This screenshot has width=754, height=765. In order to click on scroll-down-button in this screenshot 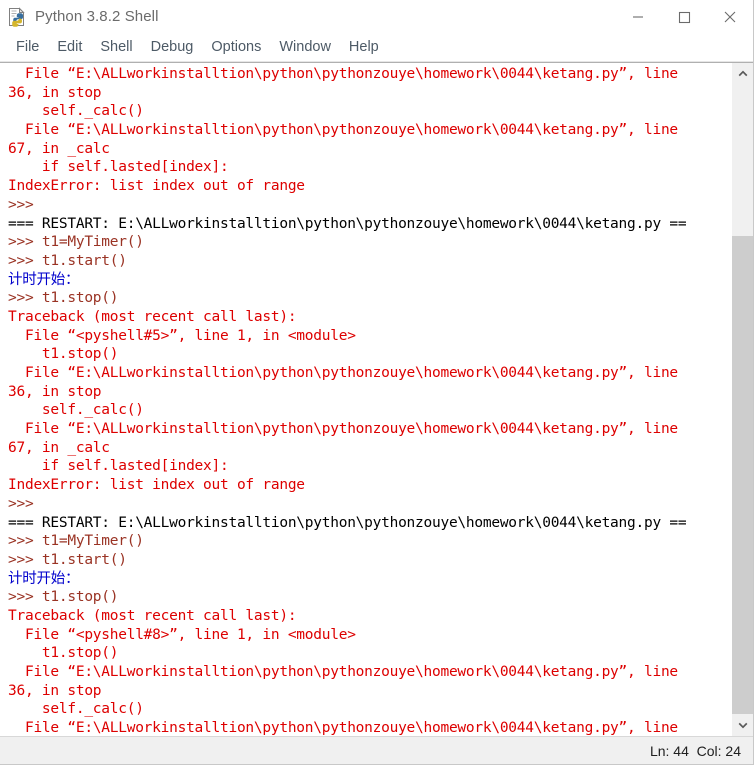, I will do `click(742, 725)`.